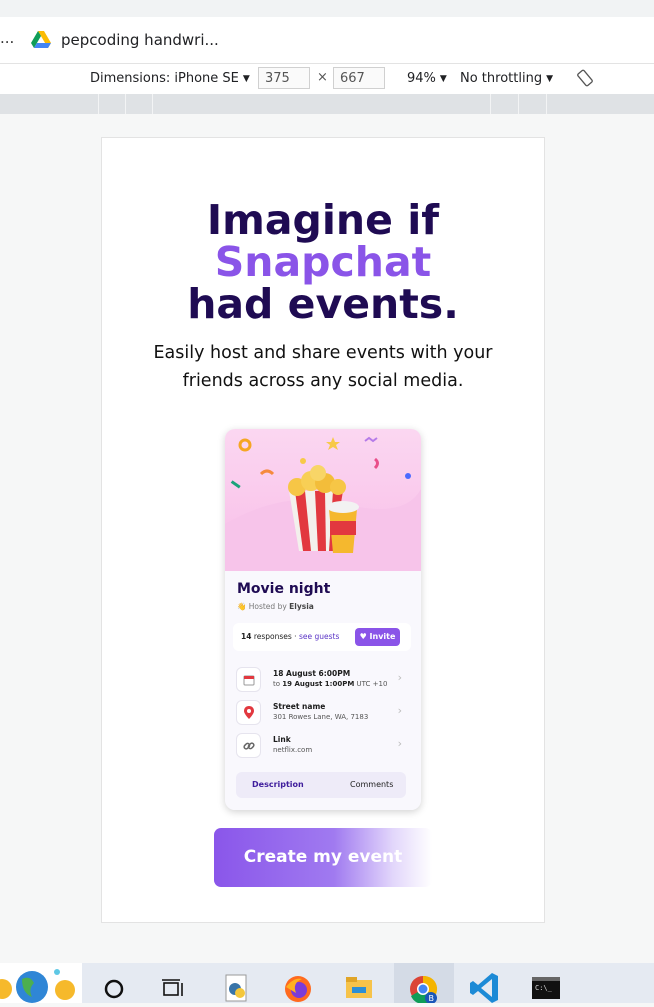 The height and width of the screenshot is (1007, 654). Describe the element at coordinates (323, 262) in the screenshot. I see `hero-line-2: Snapchat` at that location.